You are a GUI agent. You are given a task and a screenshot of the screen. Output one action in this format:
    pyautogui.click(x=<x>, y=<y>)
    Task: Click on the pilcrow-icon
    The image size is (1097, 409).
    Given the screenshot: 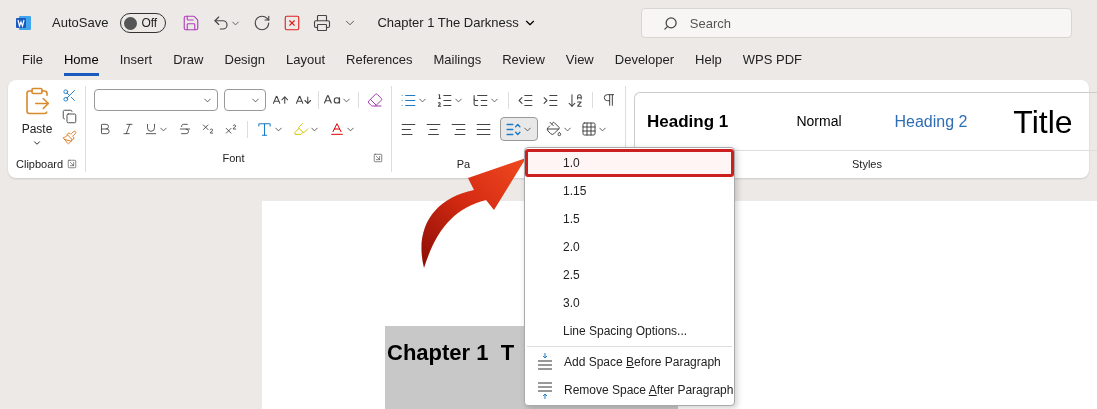 What is the action you would take?
    pyautogui.click(x=609, y=100)
    